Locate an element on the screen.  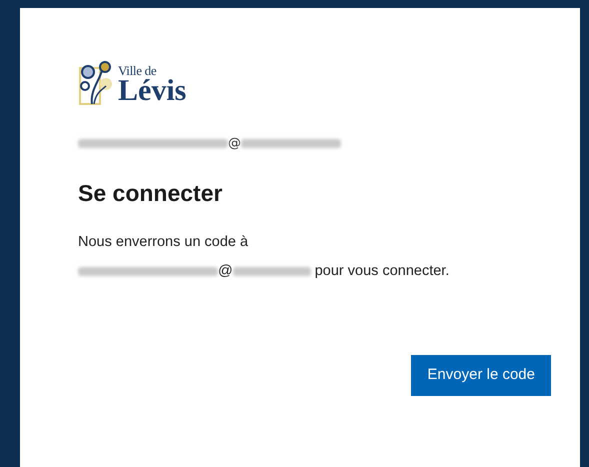
message-text: pour vous connecter. is located at coordinates (382, 271).